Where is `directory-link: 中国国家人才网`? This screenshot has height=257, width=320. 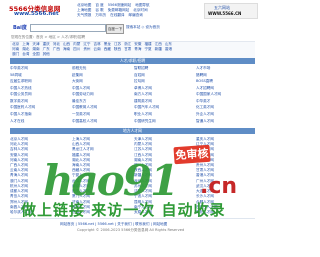 directory-link: 中国国家人才网 is located at coordinates (225, 94).